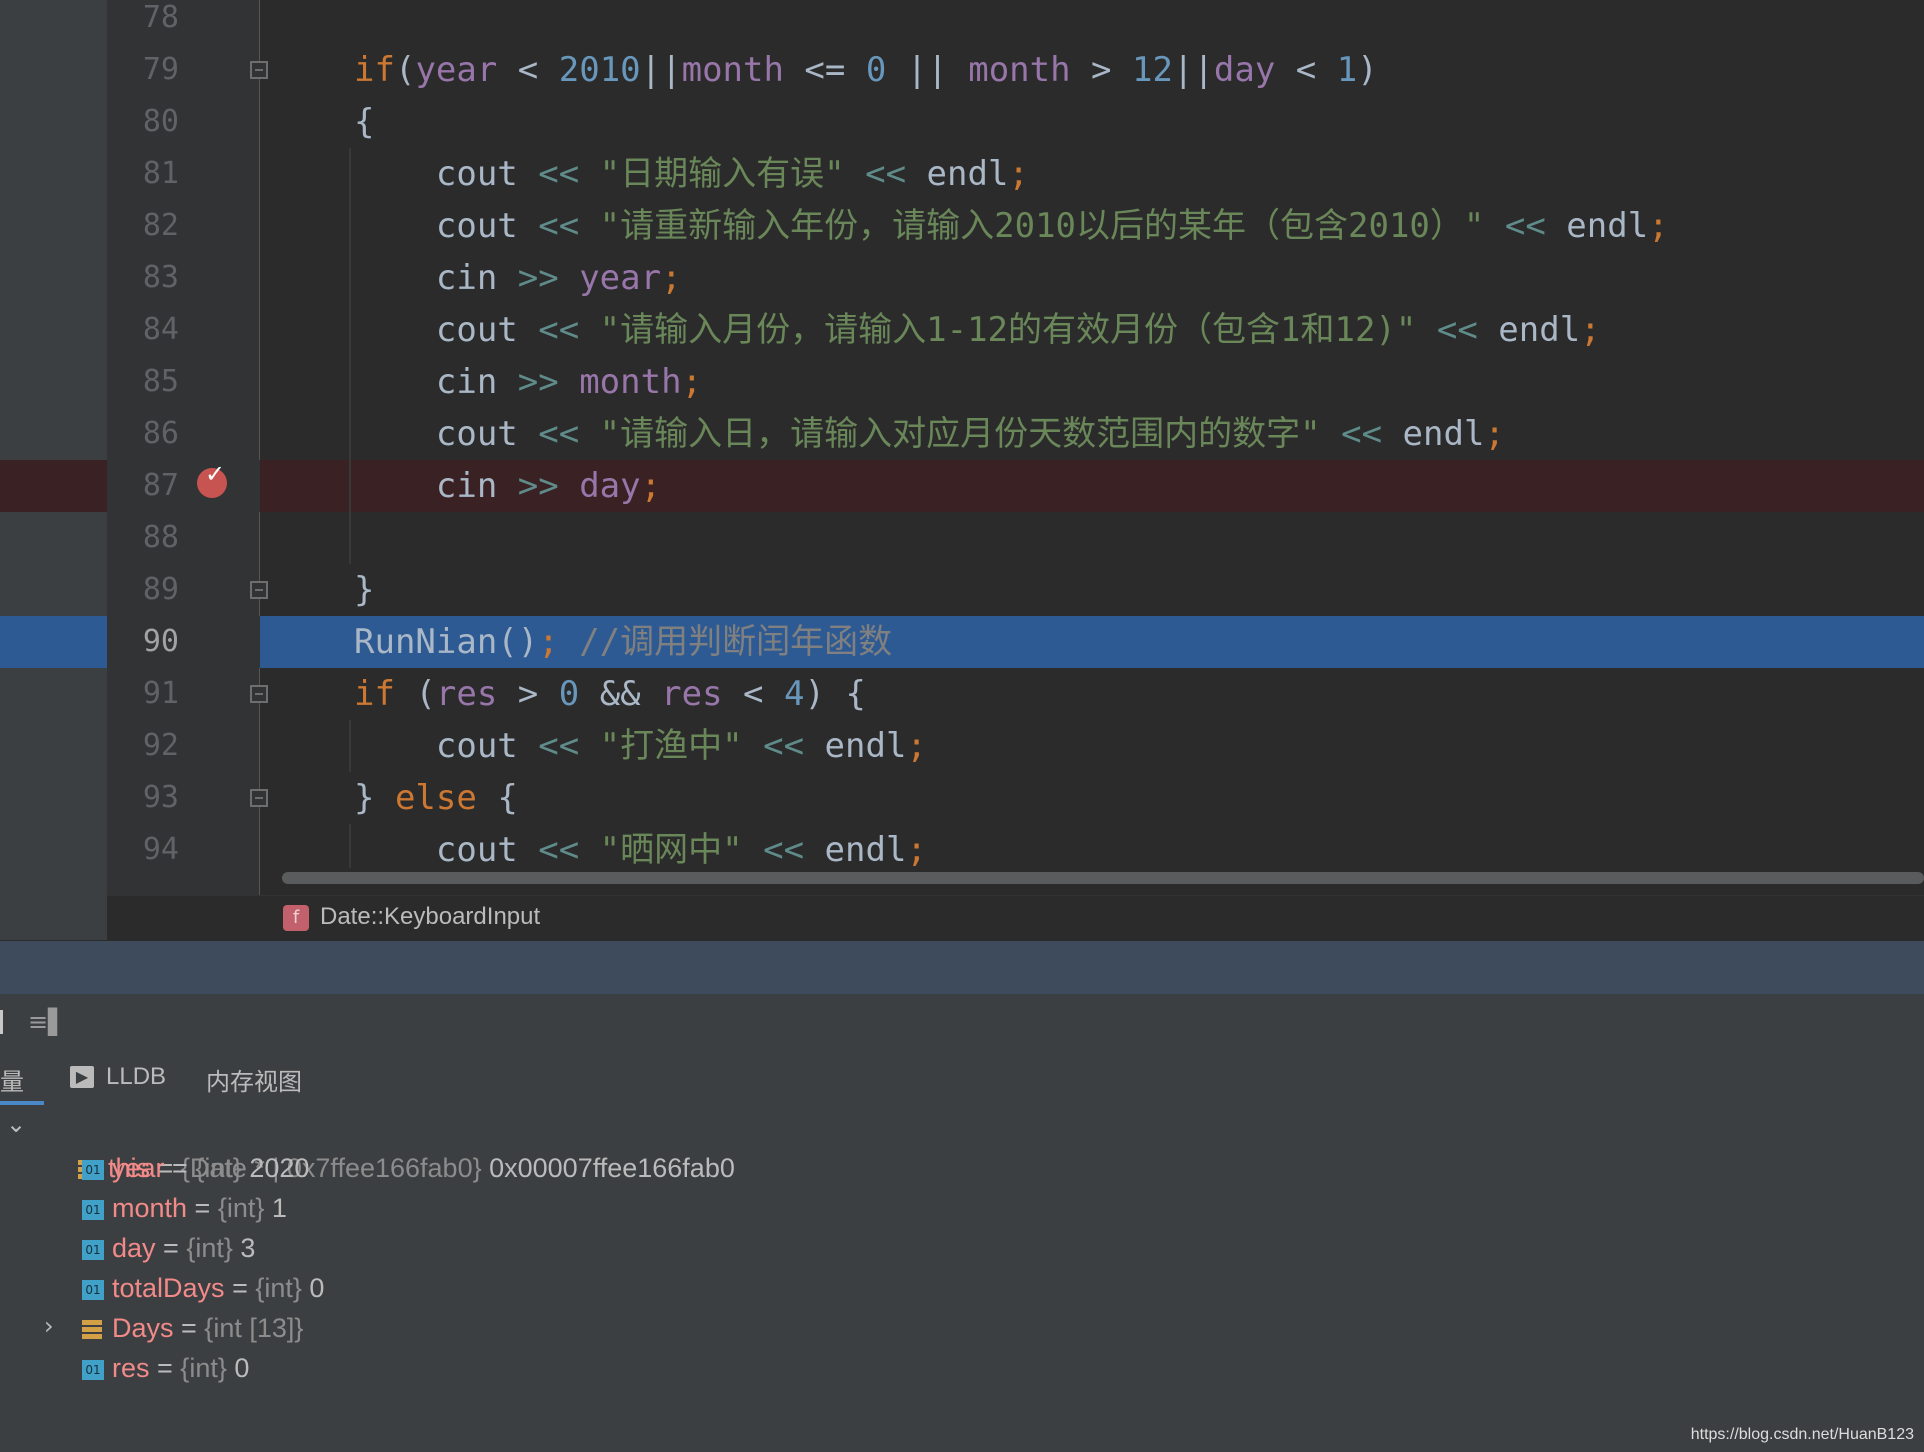 The image size is (1924, 1452). What do you see at coordinates (962, 642) in the screenshot?
I see `code-line: 90 RunNian(); //调用判断闰年函数` at bounding box center [962, 642].